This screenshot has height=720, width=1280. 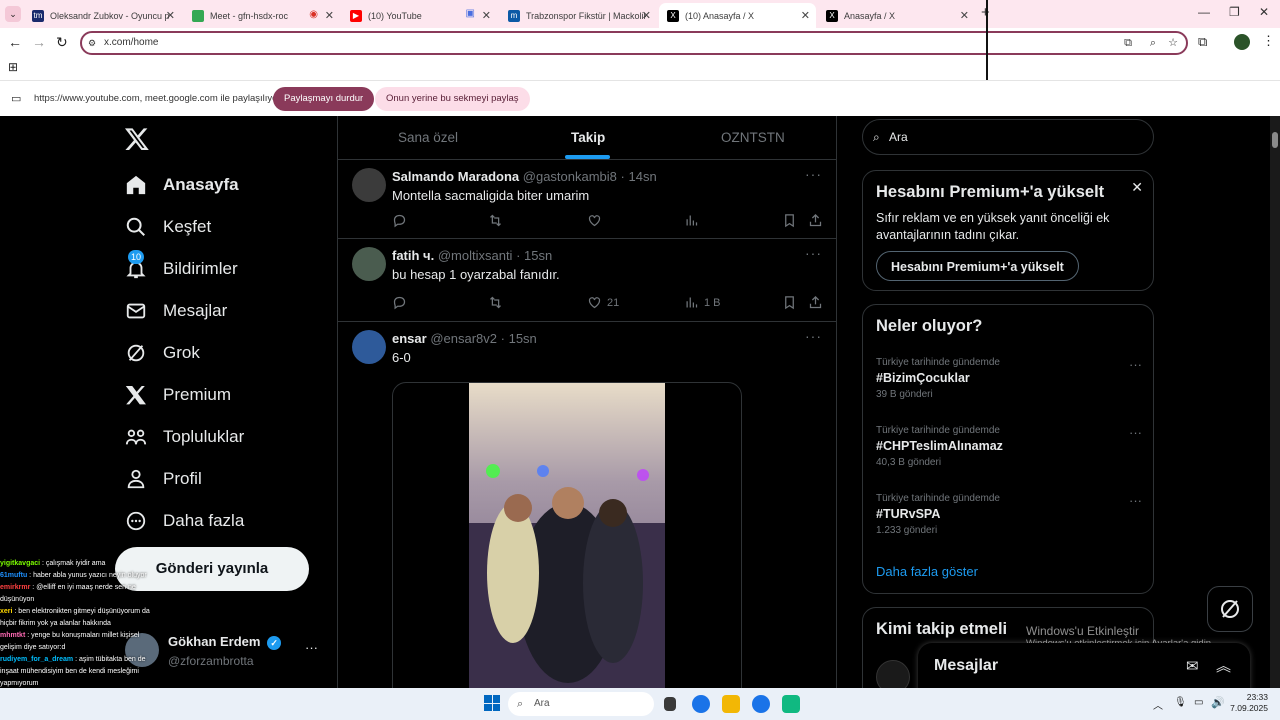 I want to click on sidebar-item-x: Premium, so click(x=177, y=395).